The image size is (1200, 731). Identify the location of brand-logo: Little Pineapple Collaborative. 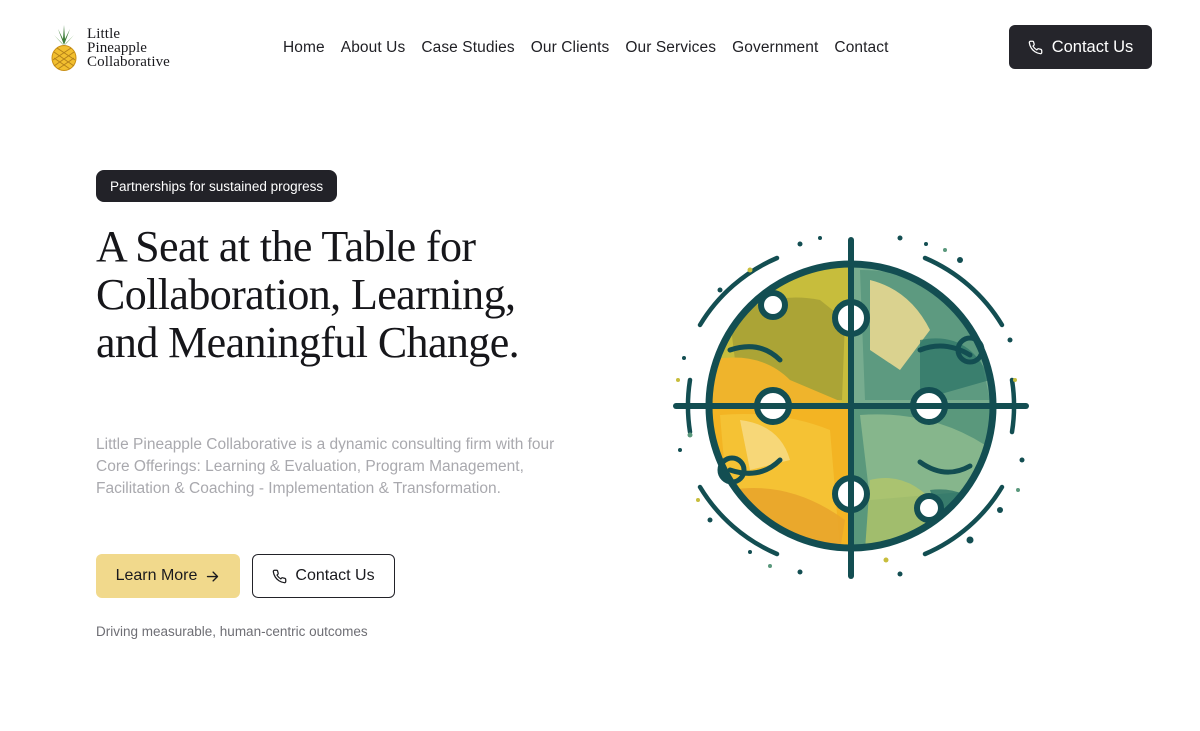
(118, 48).